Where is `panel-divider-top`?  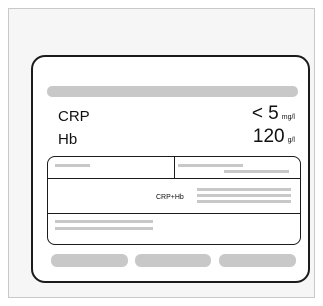 panel-divider-top is located at coordinates (174, 178).